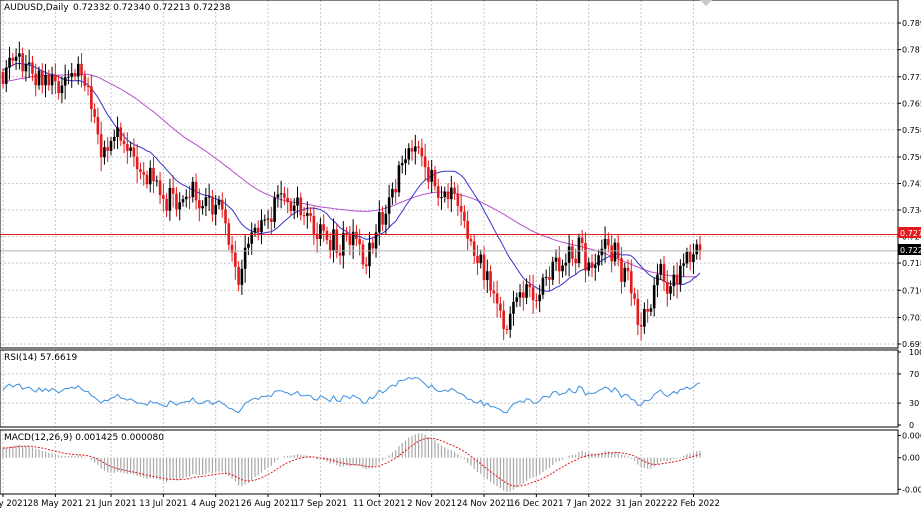 The image size is (921, 510). What do you see at coordinates (484, 504) in the screenshot?
I see `time-tick-label: 24 Nov 2021` at bounding box center [484, 504].